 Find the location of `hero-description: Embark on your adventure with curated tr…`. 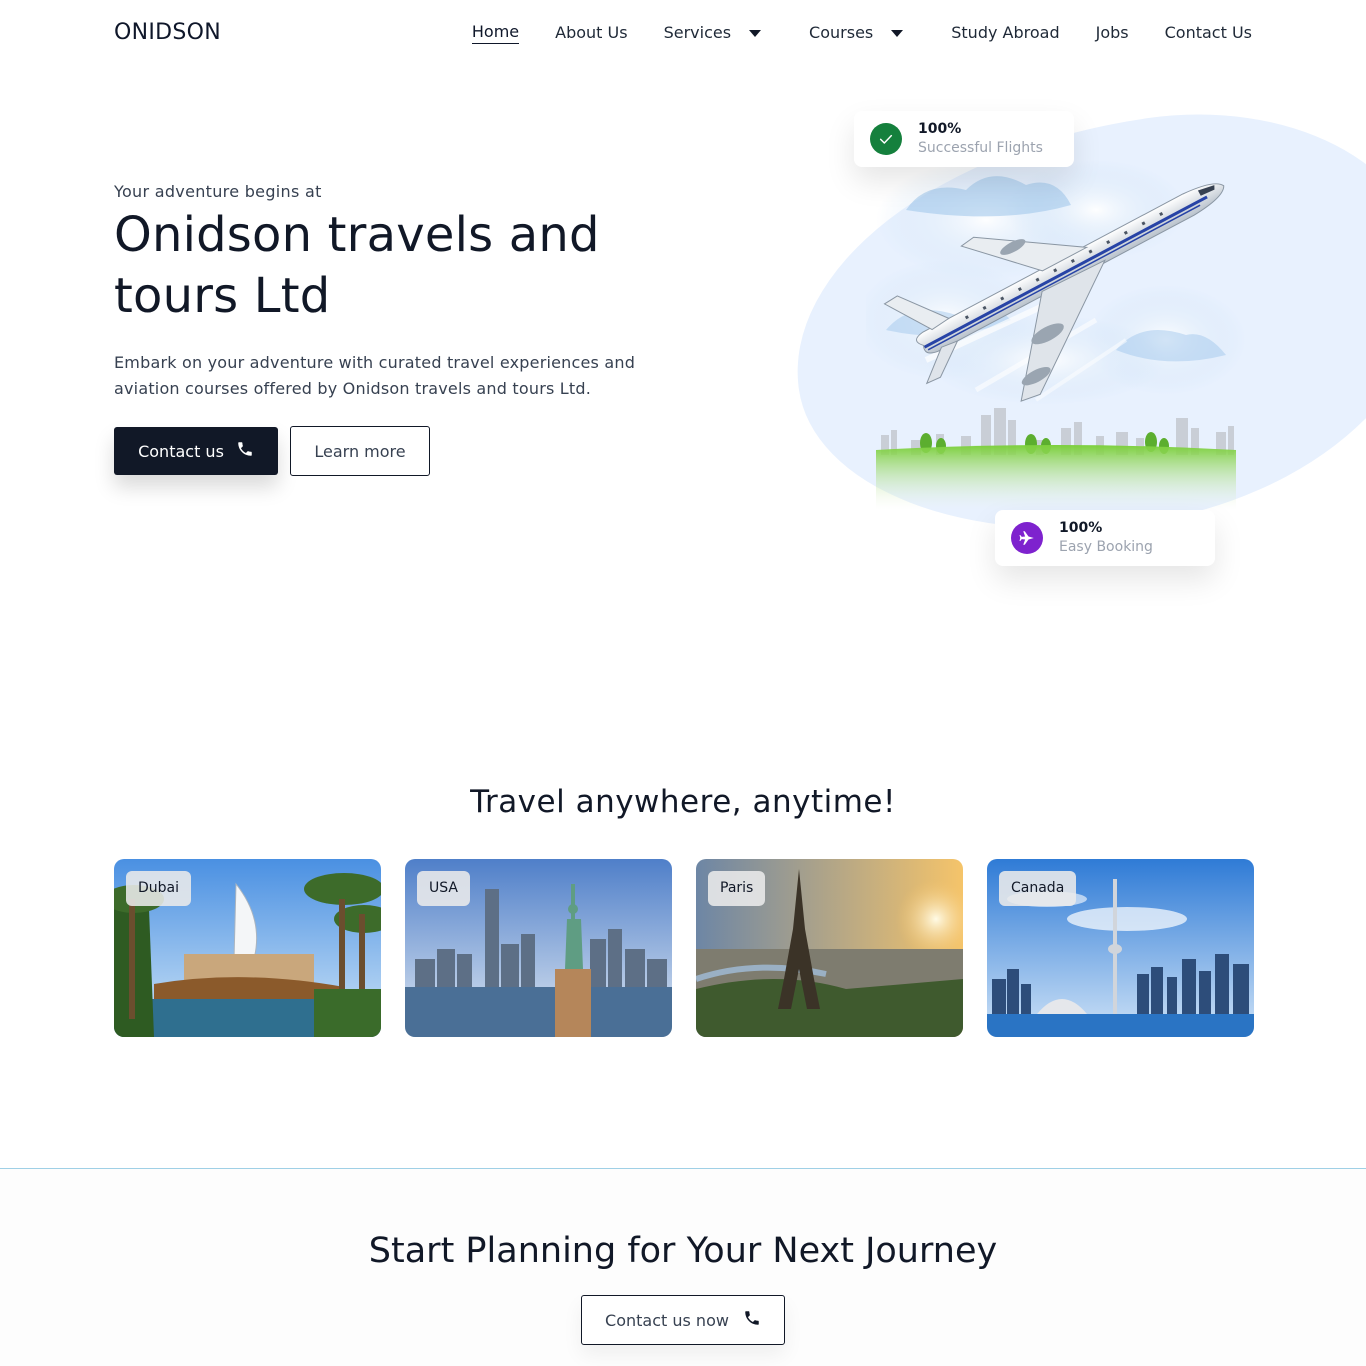

hero-description: Embark on your adventure with curated tr… is located at coordinates (375, 375).